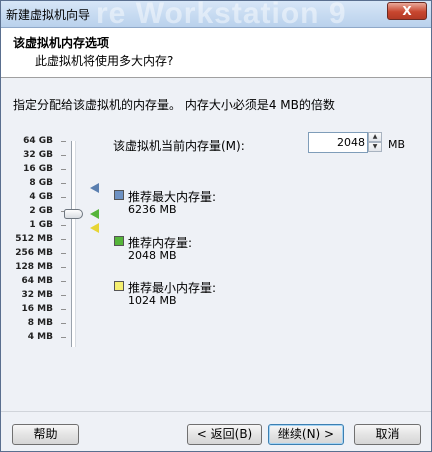 Image resolution: width=432 pixels, height=452 pixels. I want to click on page-title: 该虚拟机内存选项, so click(61, 43).